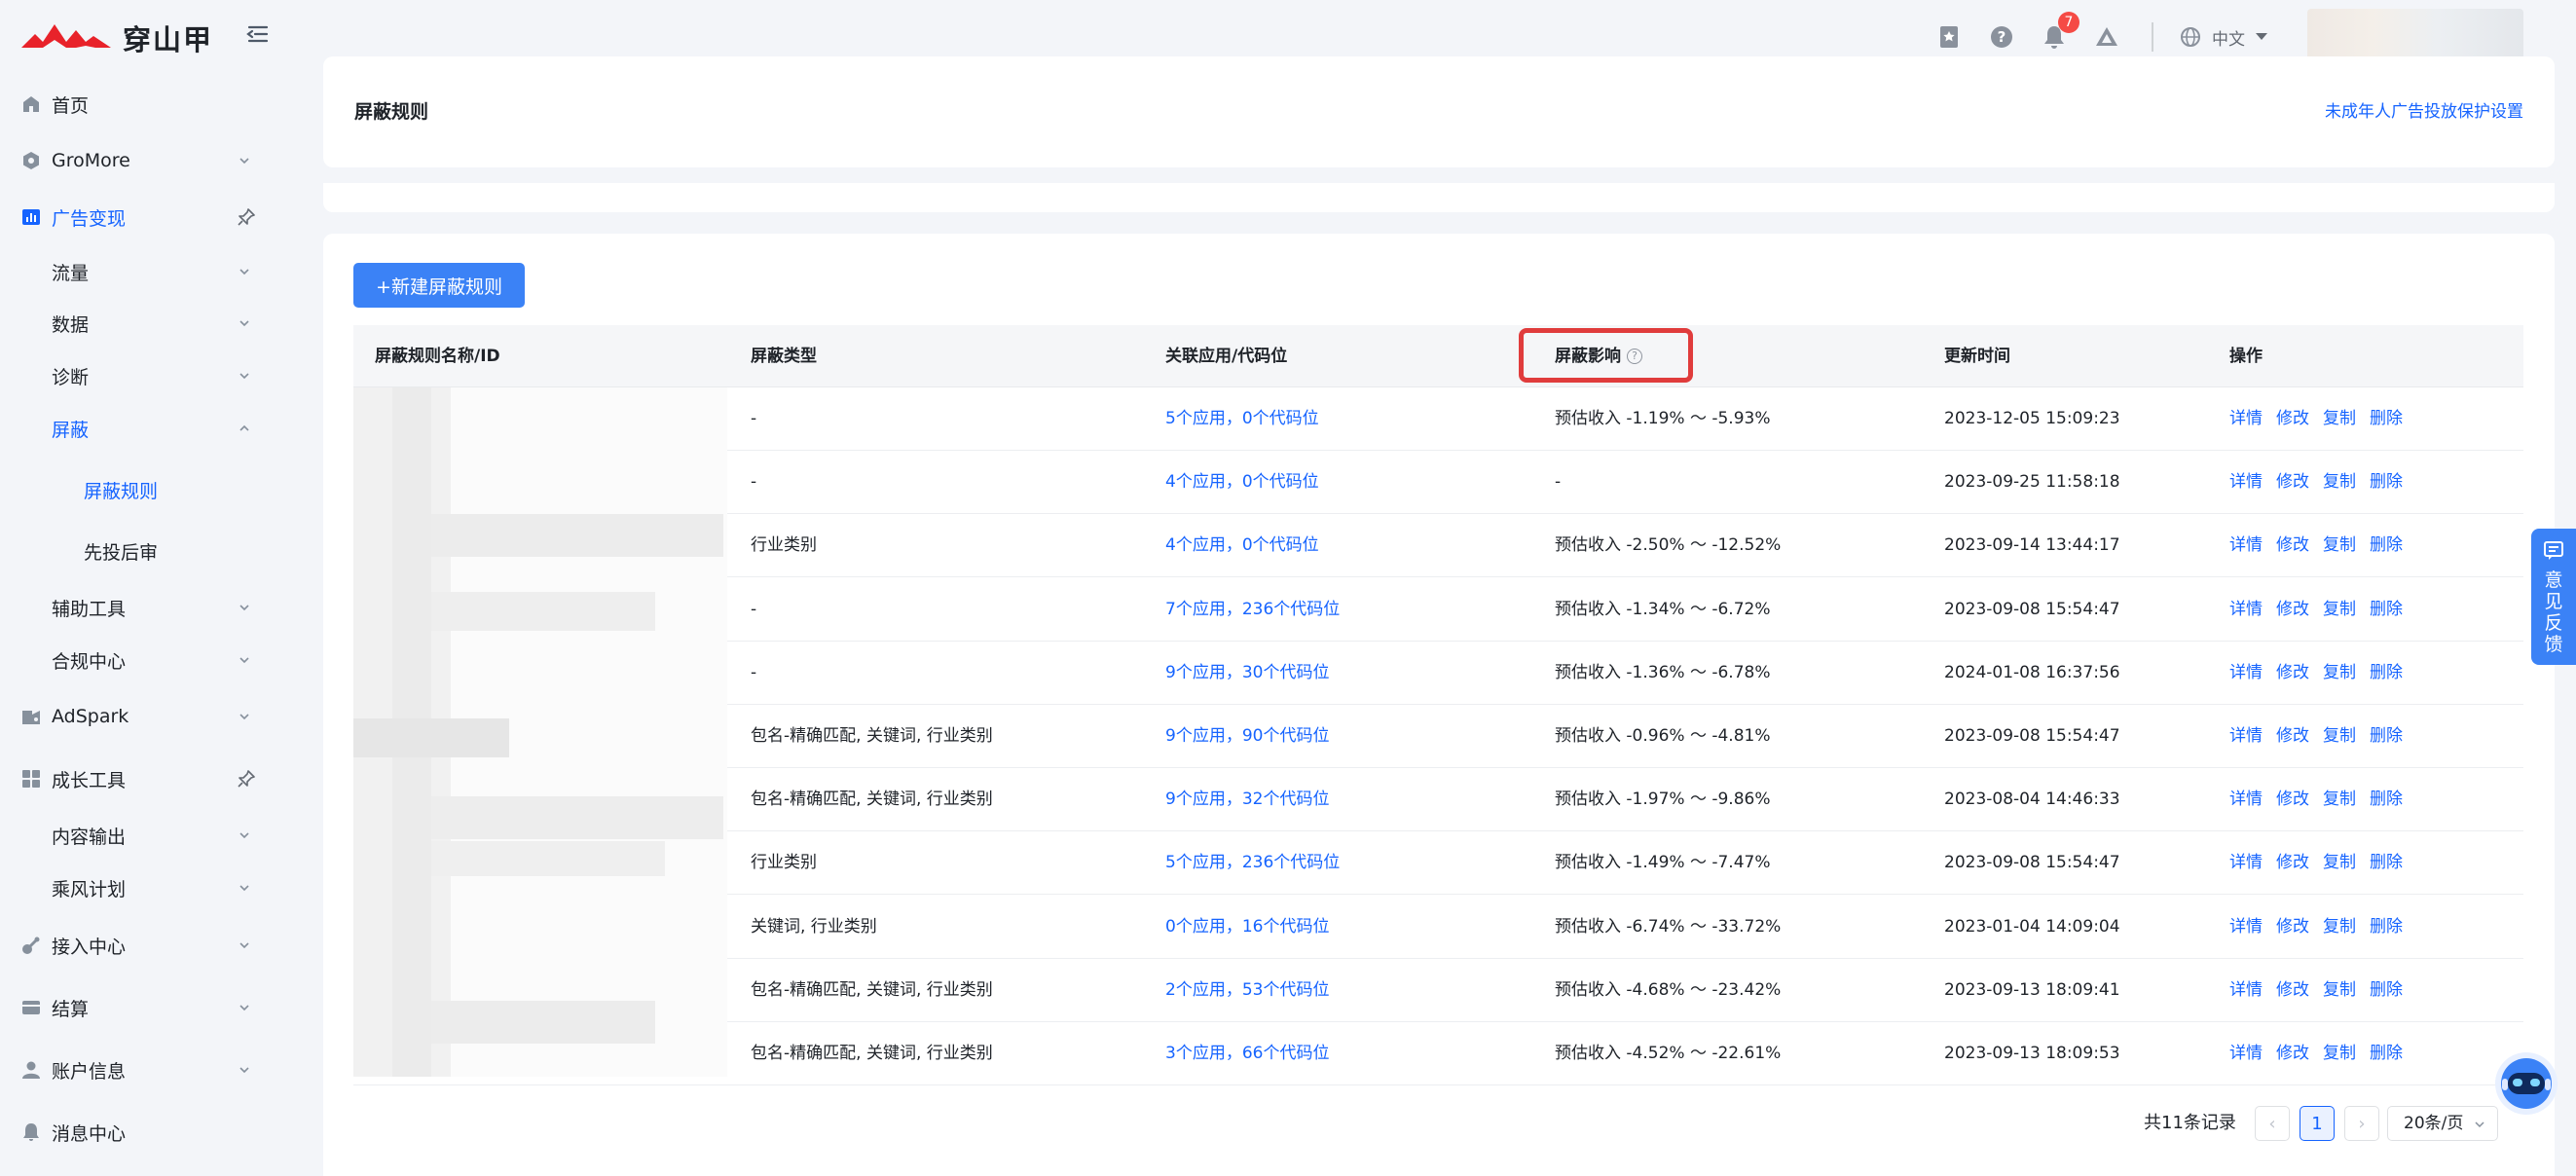  What do you see at coordinates (1252, 610) in the screenshot?
I see `associated-apps-link: 7个应用，236个代码位` at bounding box center [1252, 610].